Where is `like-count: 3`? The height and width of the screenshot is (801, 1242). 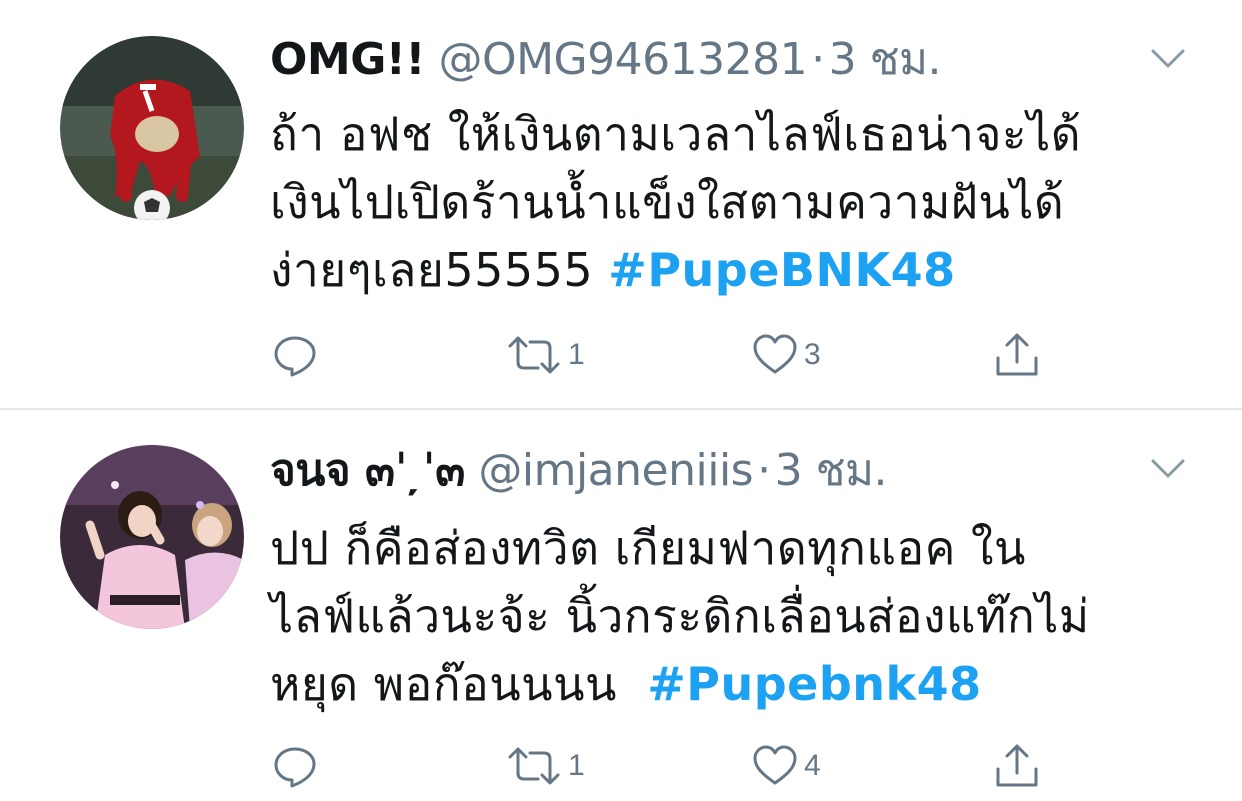 like-count: 3 is located at coordinates (812, 354).